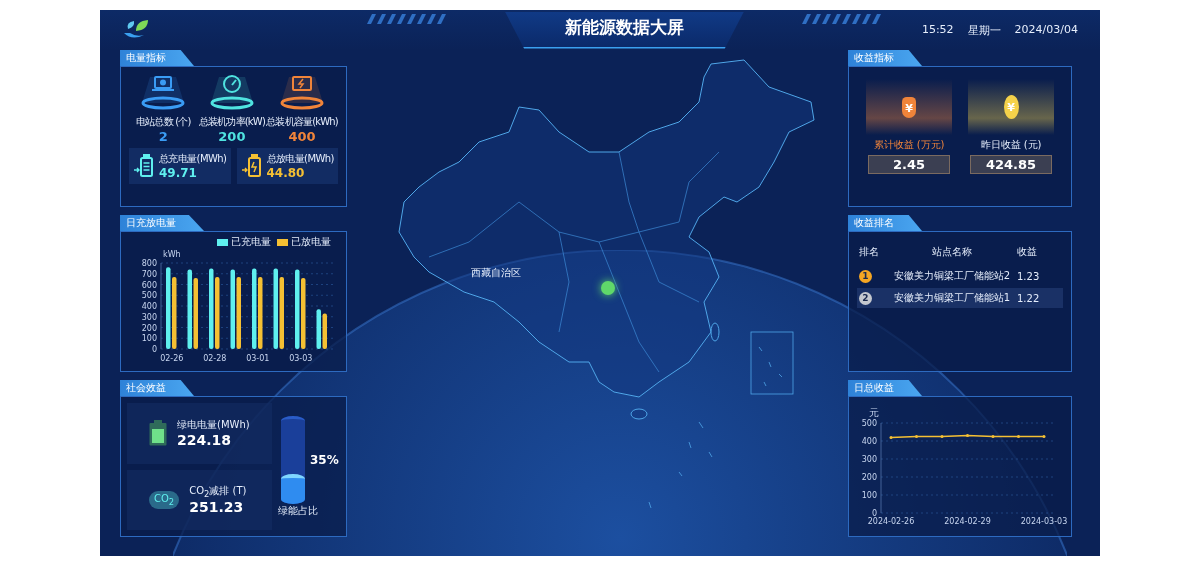  Describe the element at coordinates (232, 136) in the screenshot. I see `stat-value: 200` at that location.